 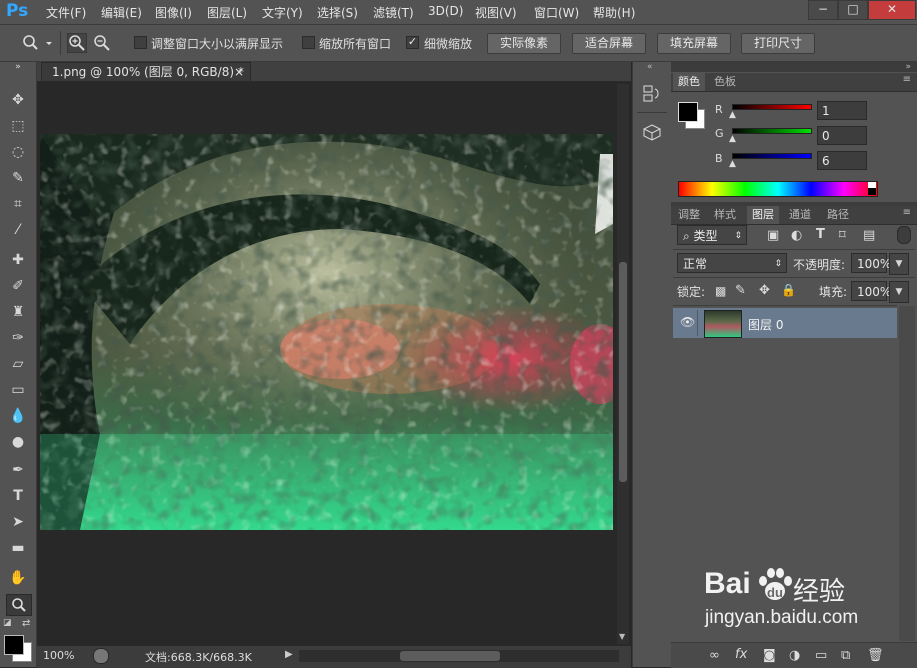 What do you see at coordinates (18, 470) in the screenshot?
I see `pen-tool-icon: ✒` at bounding box center [18, 470].